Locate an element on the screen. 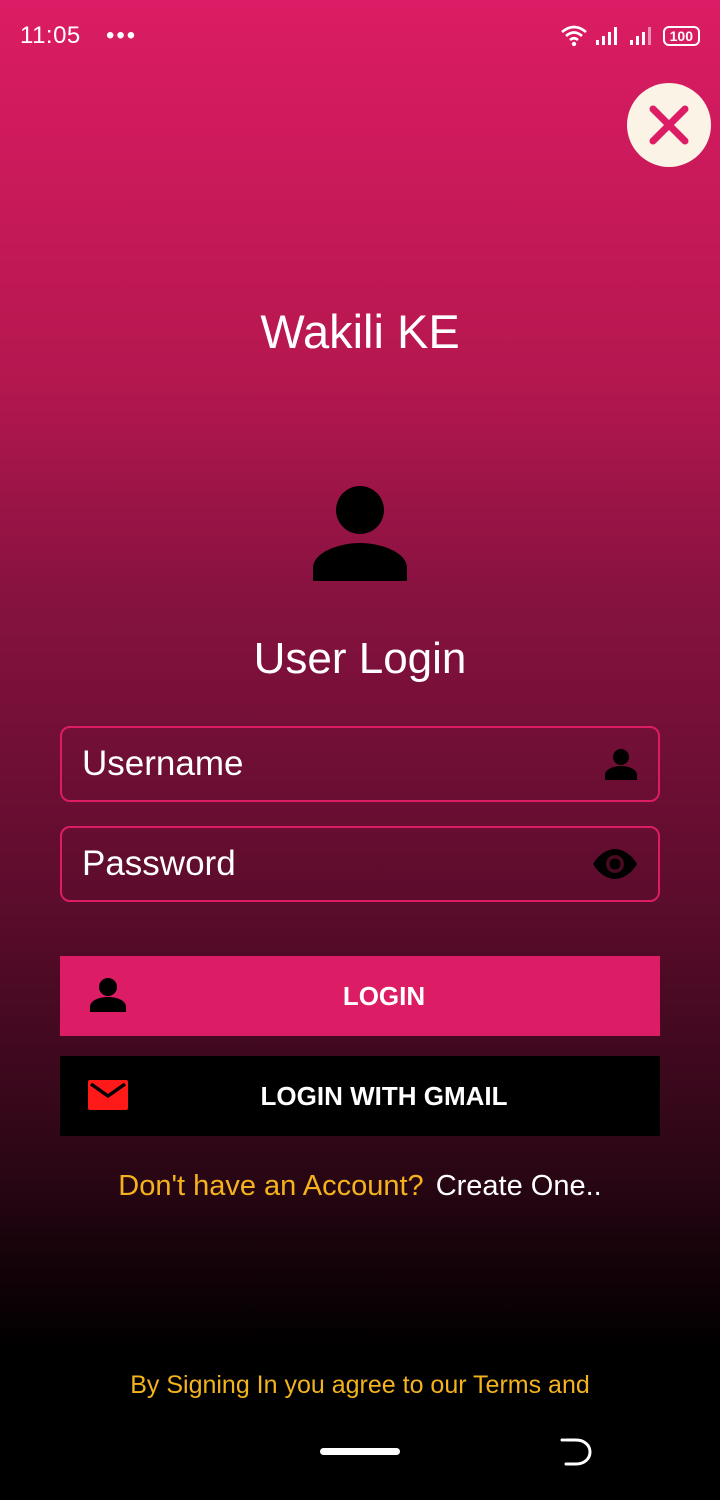 The image size is (720, 1500). create-account-link: Create One.. is located at coordinates (519, 1186).